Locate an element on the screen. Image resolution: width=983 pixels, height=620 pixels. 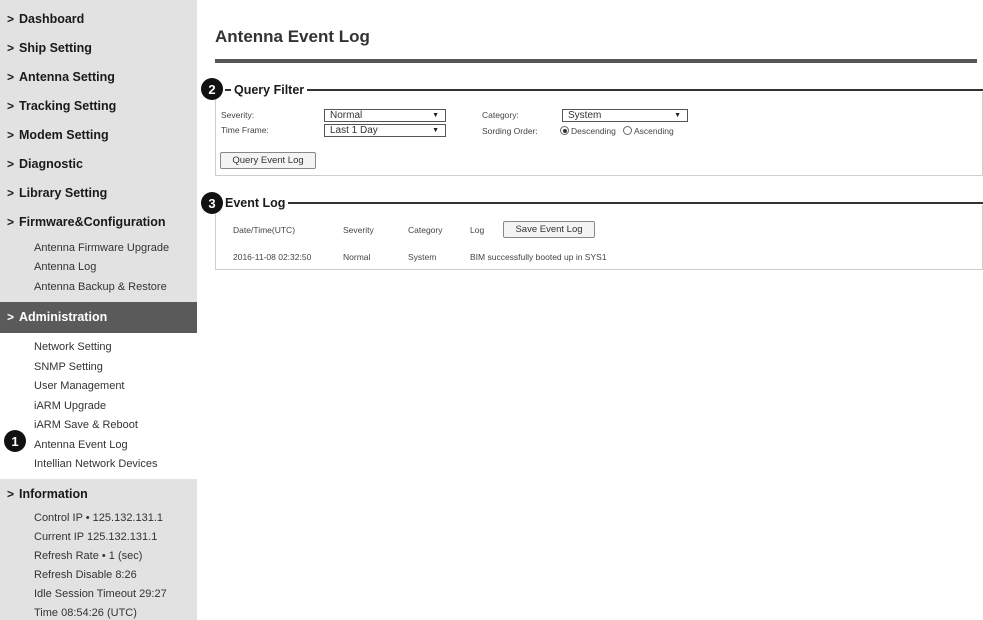
nav-label: Information is located at coordinates (53, 493).